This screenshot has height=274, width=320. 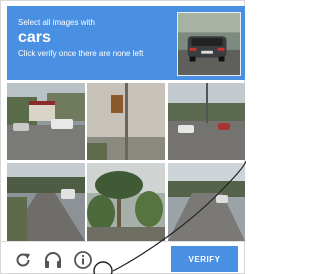 I want to click on sample-image, so click(x=209, y=44).